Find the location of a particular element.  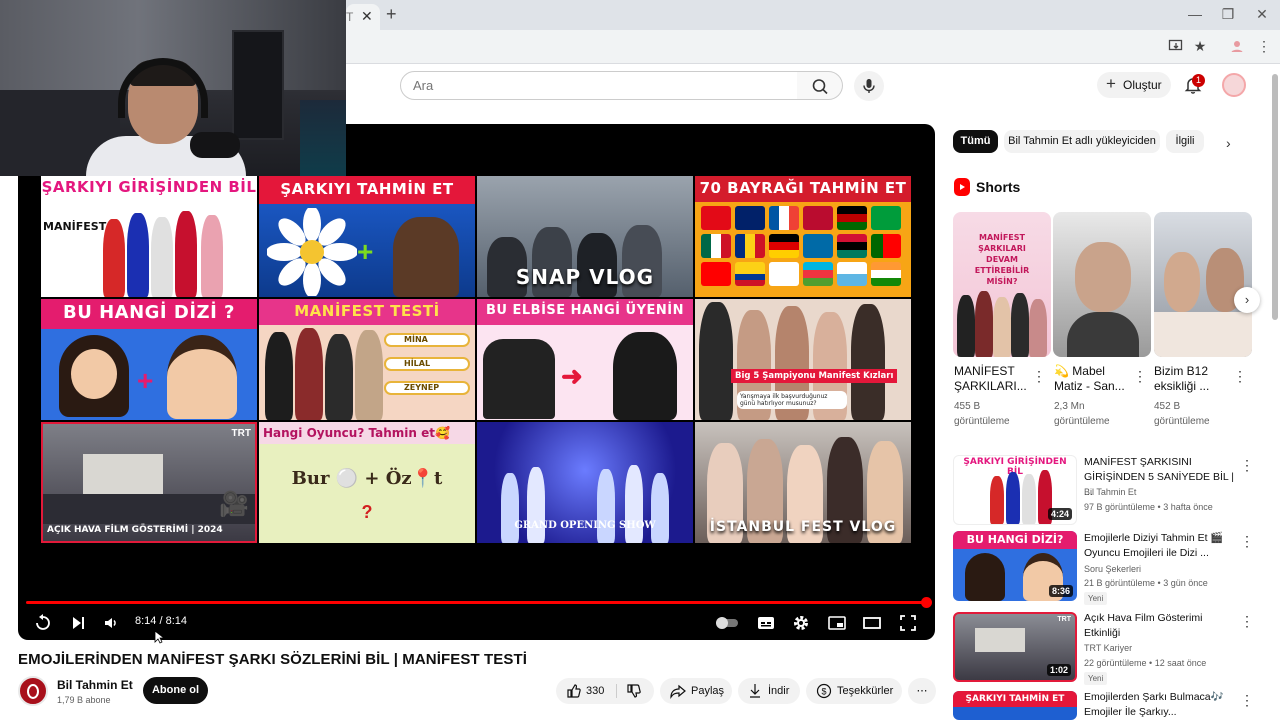

create-label: Oluştur is located at coordinates (1142, 85).